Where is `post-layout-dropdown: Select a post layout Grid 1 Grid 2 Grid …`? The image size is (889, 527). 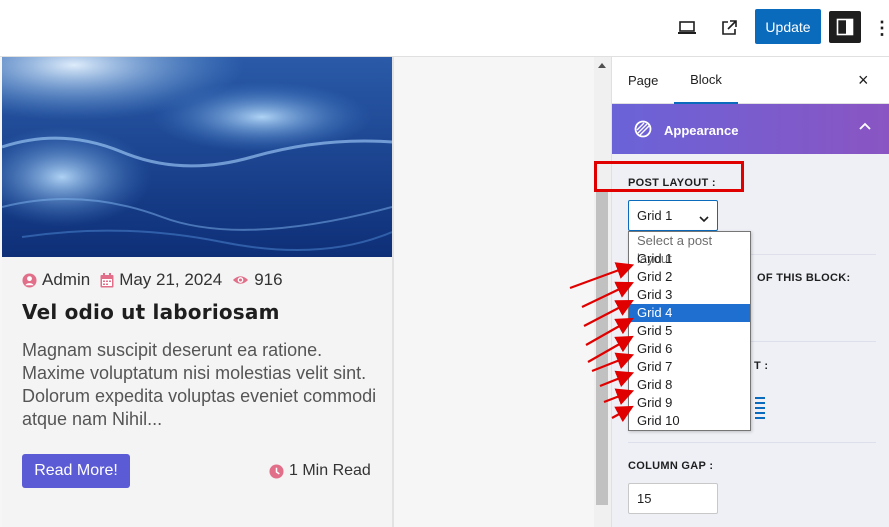 post-layout-dropdown: Select a post layout Grid 1 Grid 2 Grid … is located at coordinates (689, 331).